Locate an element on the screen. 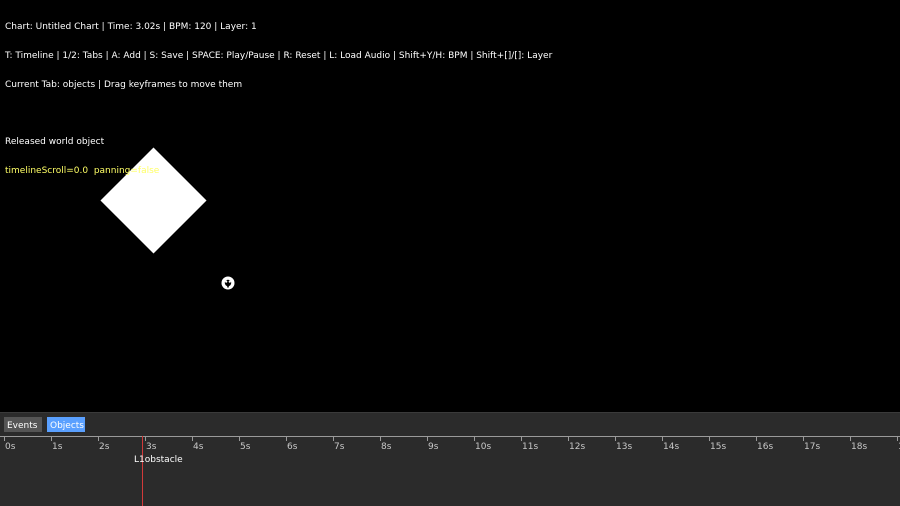 Image resolution: width=900 pixels, height=506 pixels. timeline-object-label: L1obstacle is located at coordinates (158, 460).